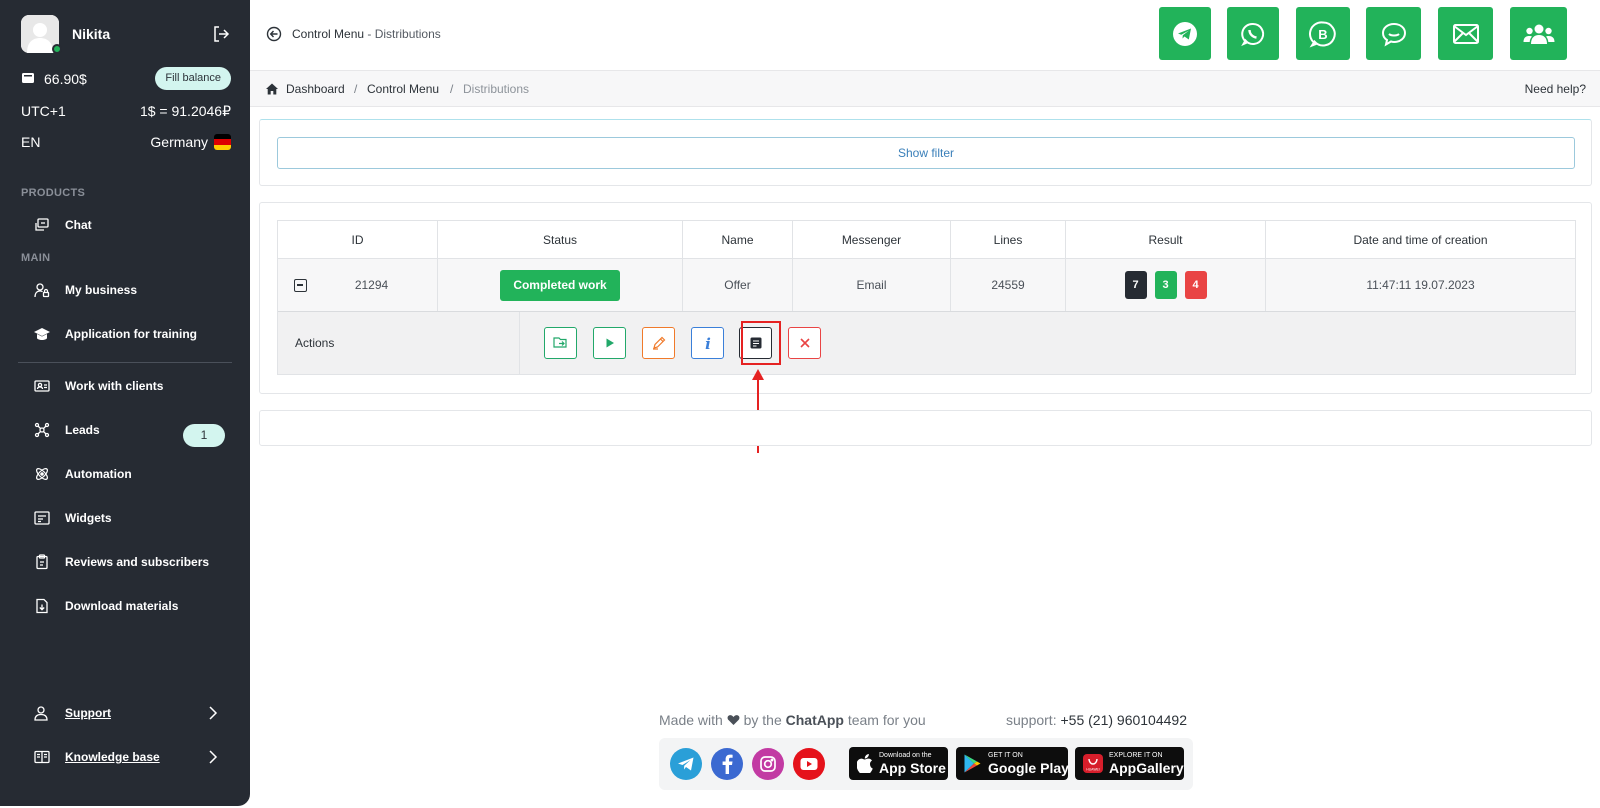  I want to click on whatsapp-business-button: B, so click(1323, 33).